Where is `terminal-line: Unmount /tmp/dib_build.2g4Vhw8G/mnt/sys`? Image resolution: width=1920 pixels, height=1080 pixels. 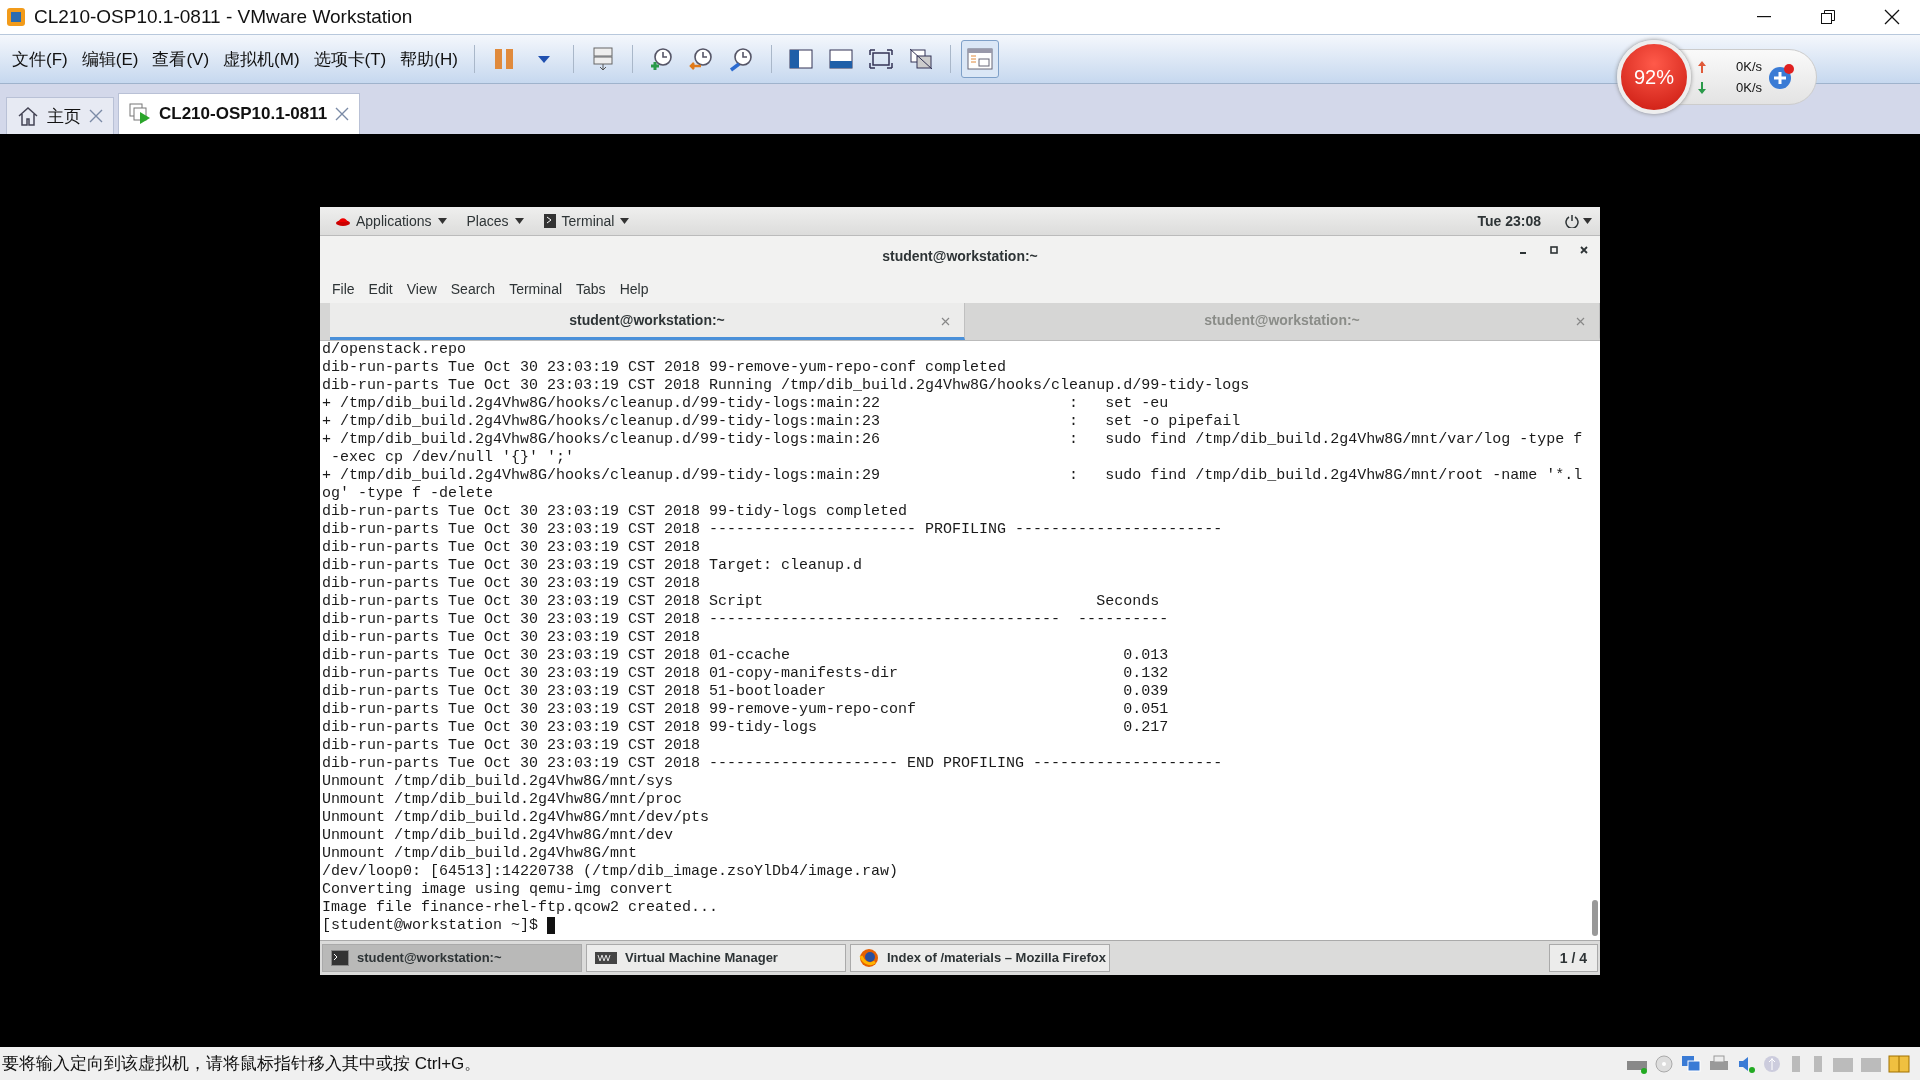 terminal-line: Unmount /tmp/dib_build.2g4Vhw8G/mnt/sys is located at coordinates (498, 781).